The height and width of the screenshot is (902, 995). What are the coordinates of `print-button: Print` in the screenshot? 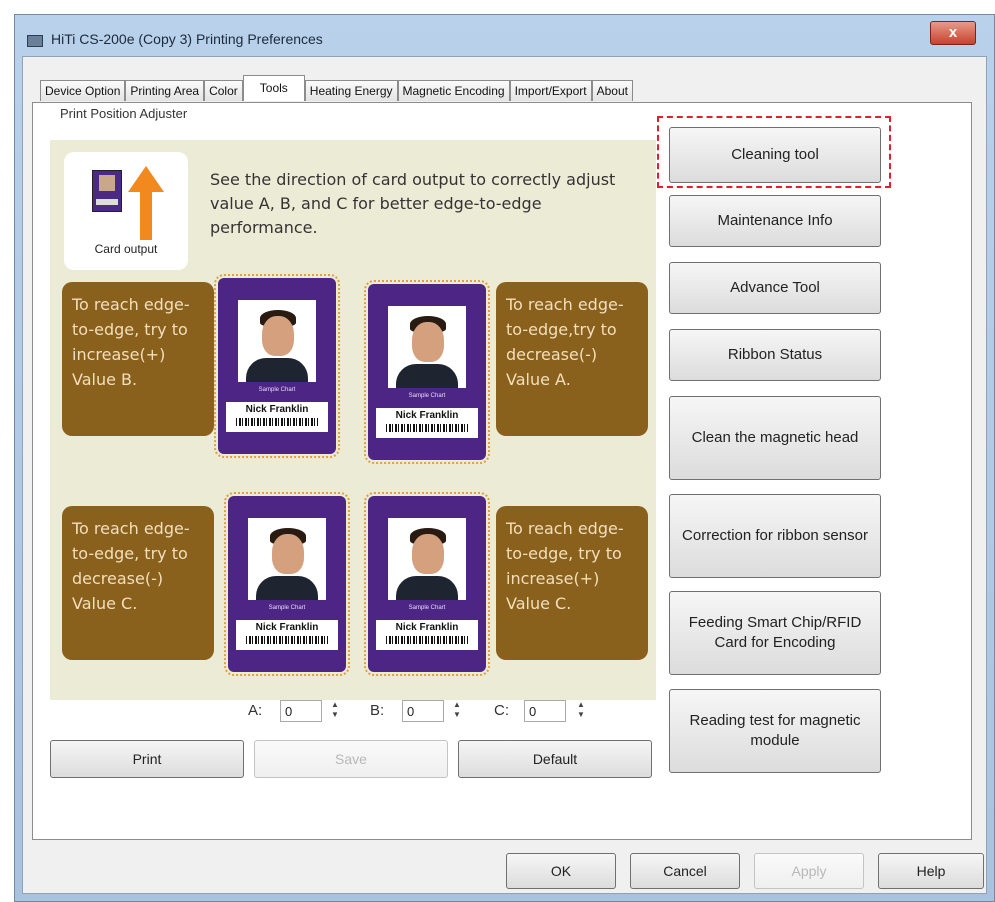 It's located at (147, 759).